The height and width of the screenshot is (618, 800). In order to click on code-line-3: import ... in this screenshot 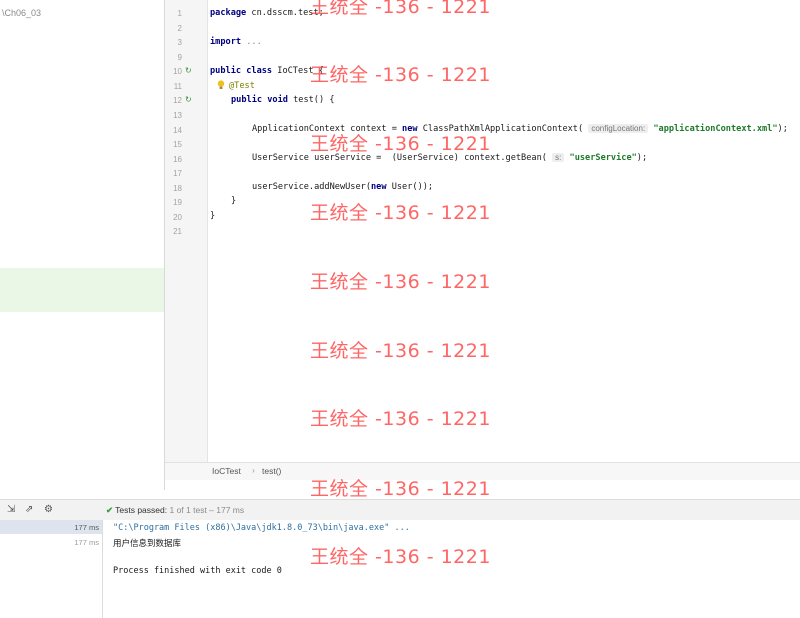, I will do `click(236, 42)`.